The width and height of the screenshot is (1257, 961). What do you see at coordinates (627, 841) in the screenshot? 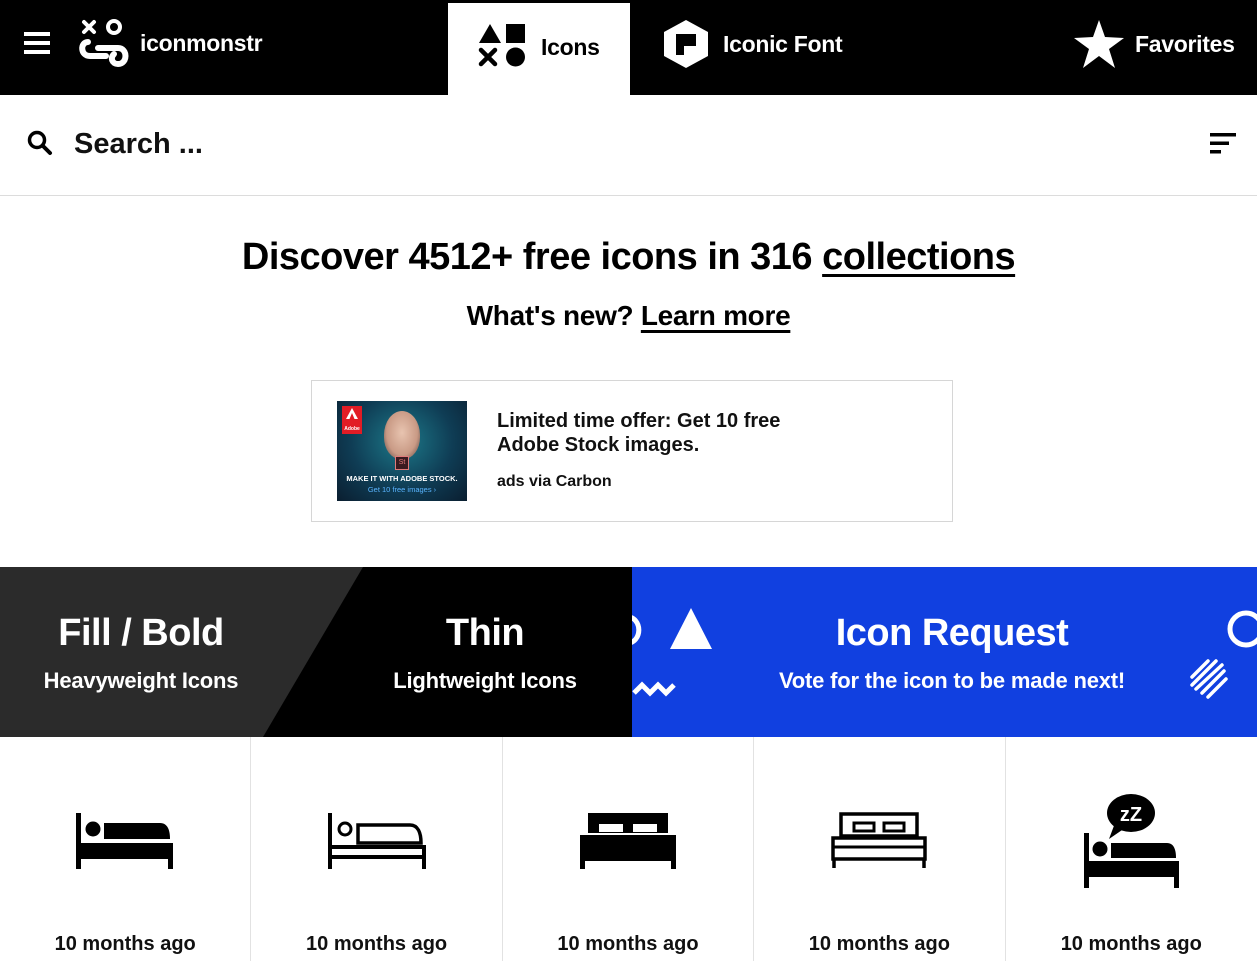
I see `double-bed-fill-icon` at bounding box center [627, 841].